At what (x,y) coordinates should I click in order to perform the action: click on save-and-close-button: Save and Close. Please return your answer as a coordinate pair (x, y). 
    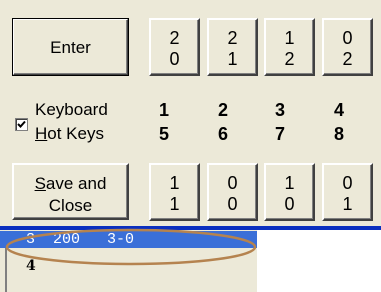
    Looking at the image, I should click on (70, 191).